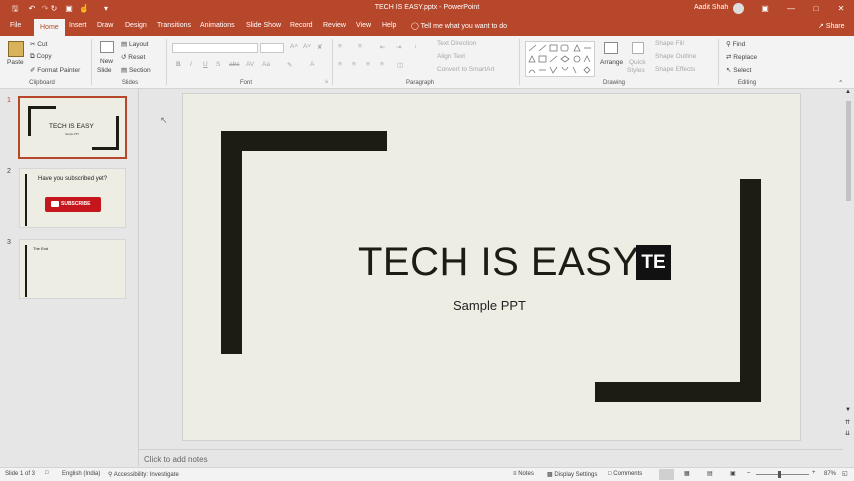 This screenshot has height=481, width=854. I want to click on slide-subtitle: Sample PPT, so click(489, 305).